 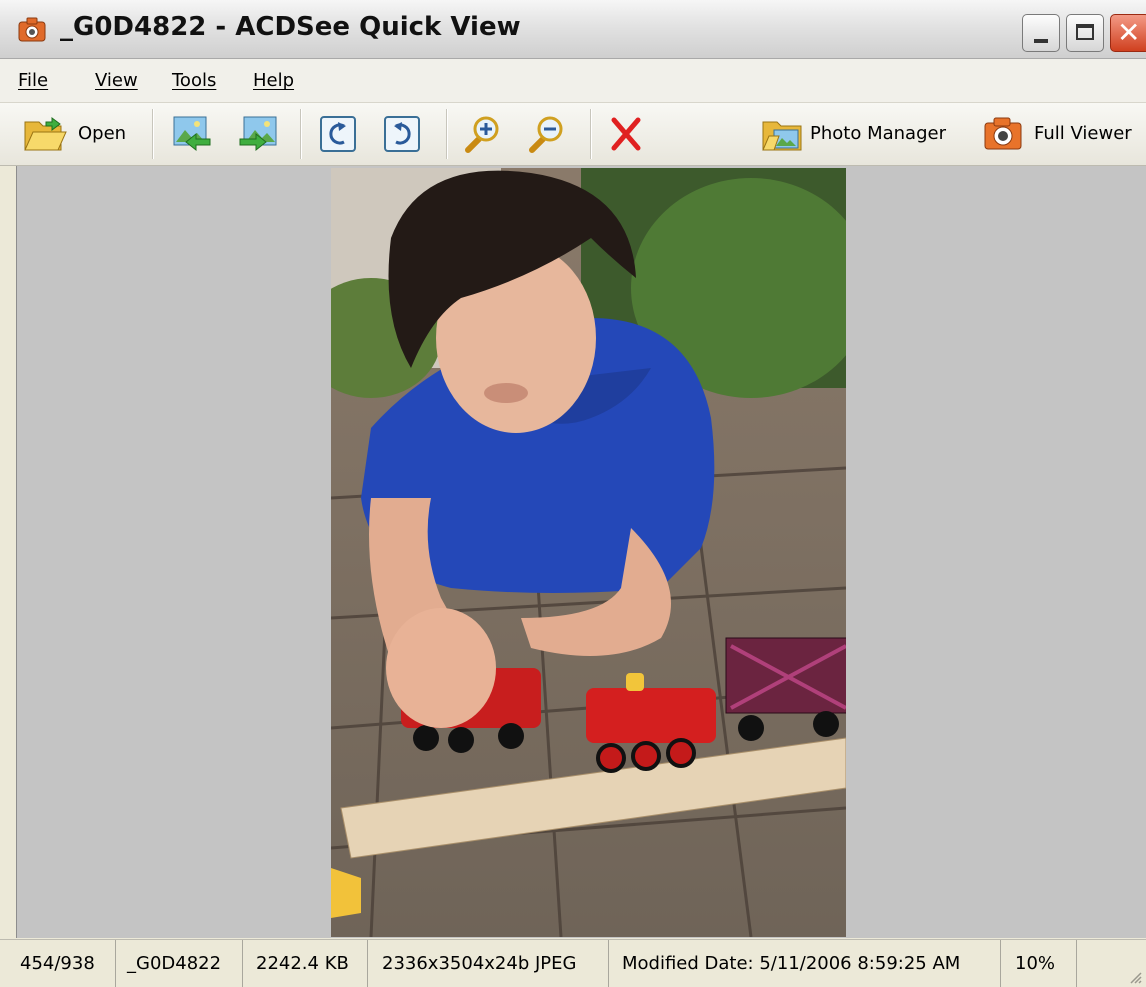 I want to click on minimize-button, so click(x=1041, y=33).